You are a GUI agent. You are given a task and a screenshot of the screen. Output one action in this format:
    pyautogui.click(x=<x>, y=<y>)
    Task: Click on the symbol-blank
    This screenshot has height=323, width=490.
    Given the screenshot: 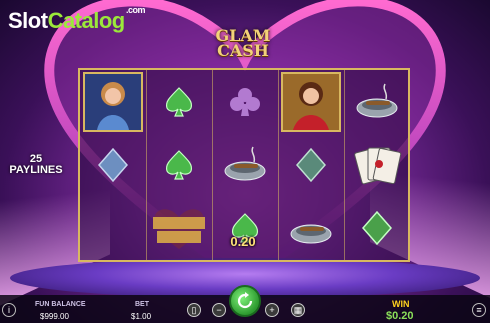 What is the action you would take?
    pyautogui.click(x=113, y=227)
    